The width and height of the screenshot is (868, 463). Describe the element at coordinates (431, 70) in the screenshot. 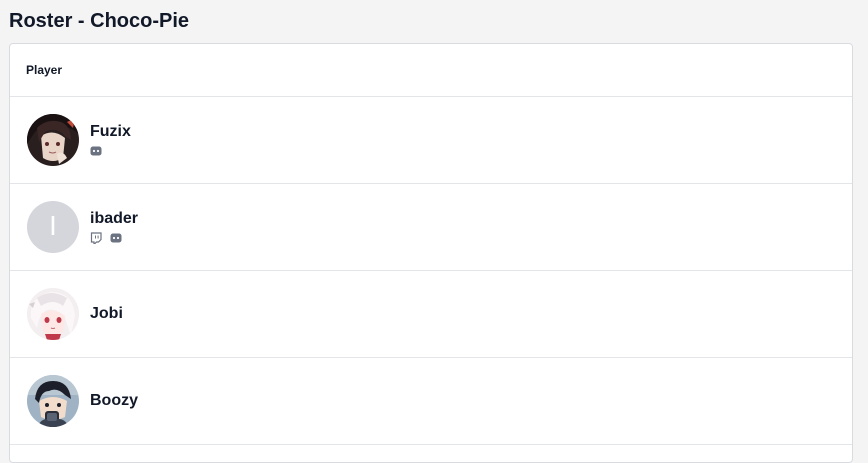

I see `table-header: Player` at that location.